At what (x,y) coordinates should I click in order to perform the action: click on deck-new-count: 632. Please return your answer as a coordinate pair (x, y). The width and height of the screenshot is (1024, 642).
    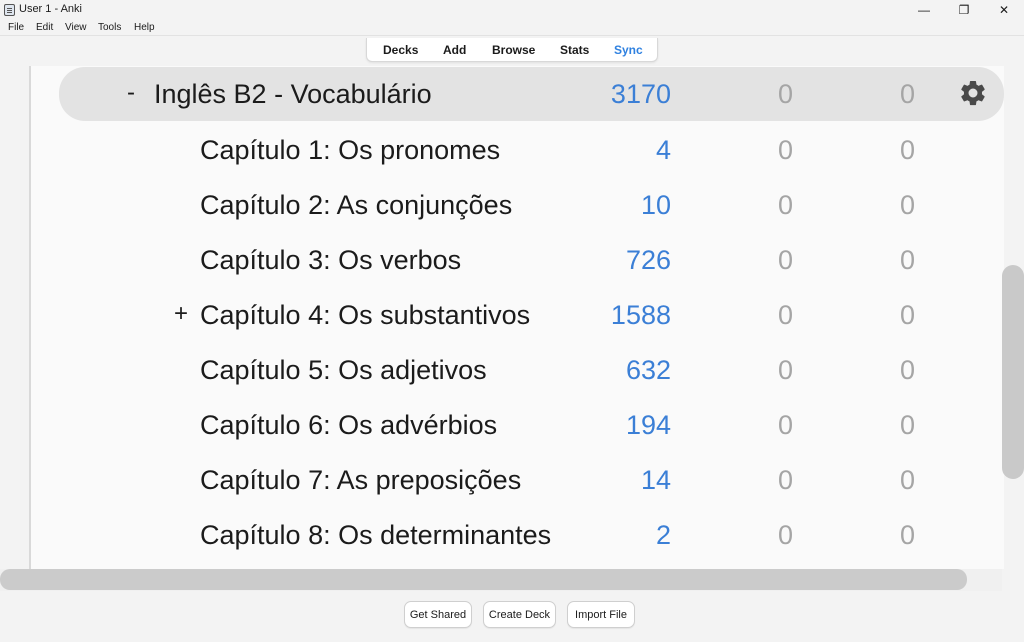
    Looking at the image, I should click on (648, 370).